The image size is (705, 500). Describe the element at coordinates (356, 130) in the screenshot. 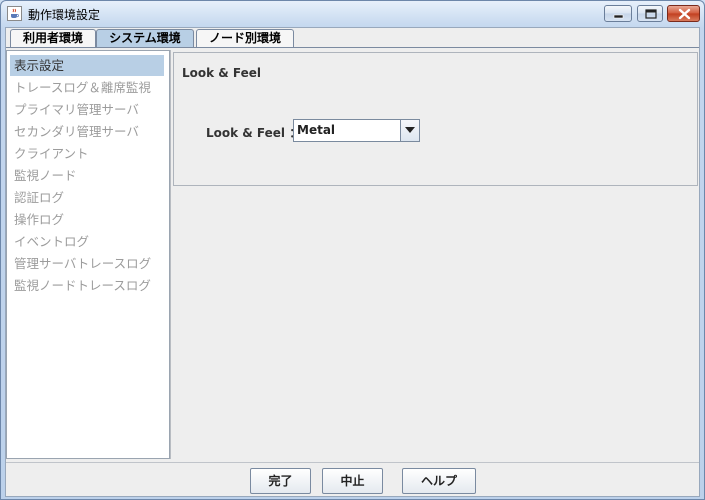

I see `look-and-feel-select: Metal` at that location.